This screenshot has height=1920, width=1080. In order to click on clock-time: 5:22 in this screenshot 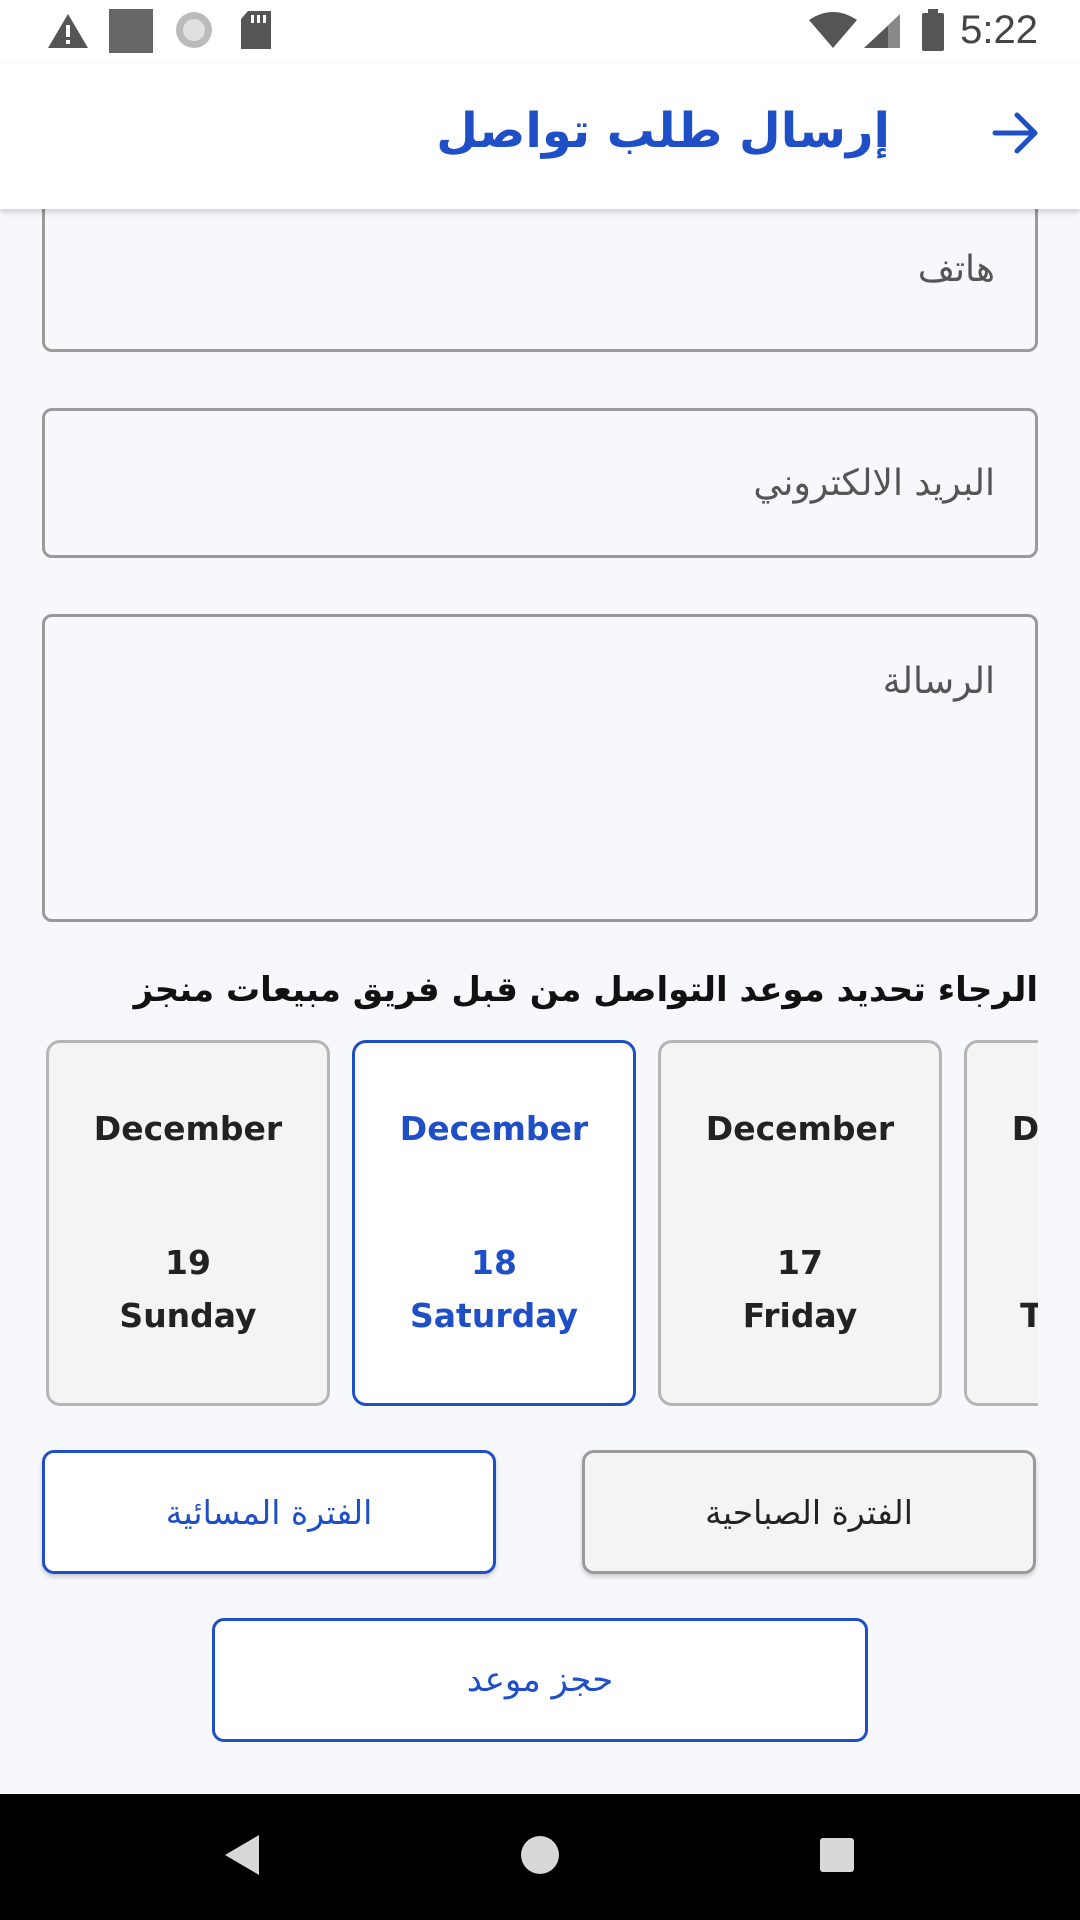, I will do `click(999, 30)`.